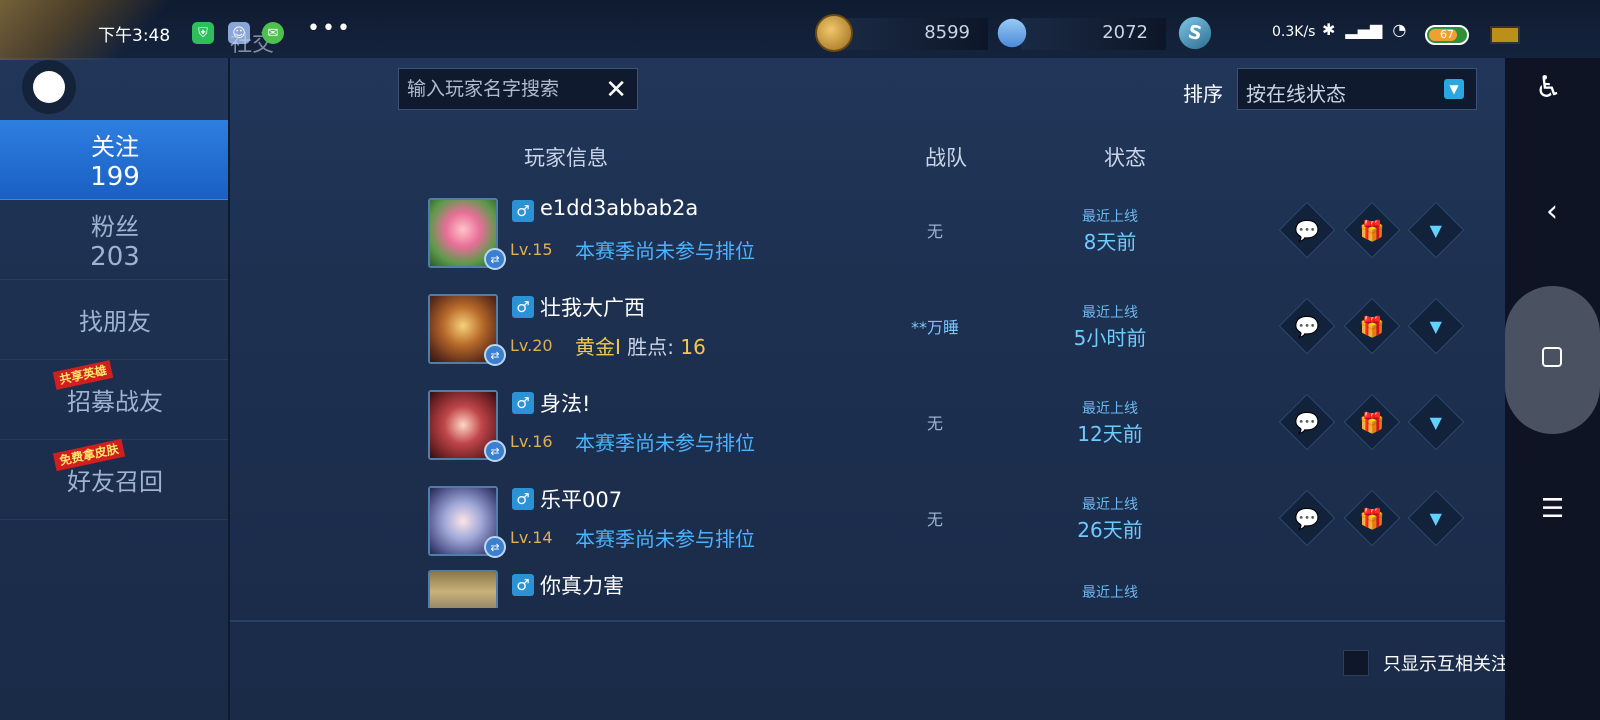  Describe the element at coordinates (463, 589) in the screenshot. I see `avatar` at that location.